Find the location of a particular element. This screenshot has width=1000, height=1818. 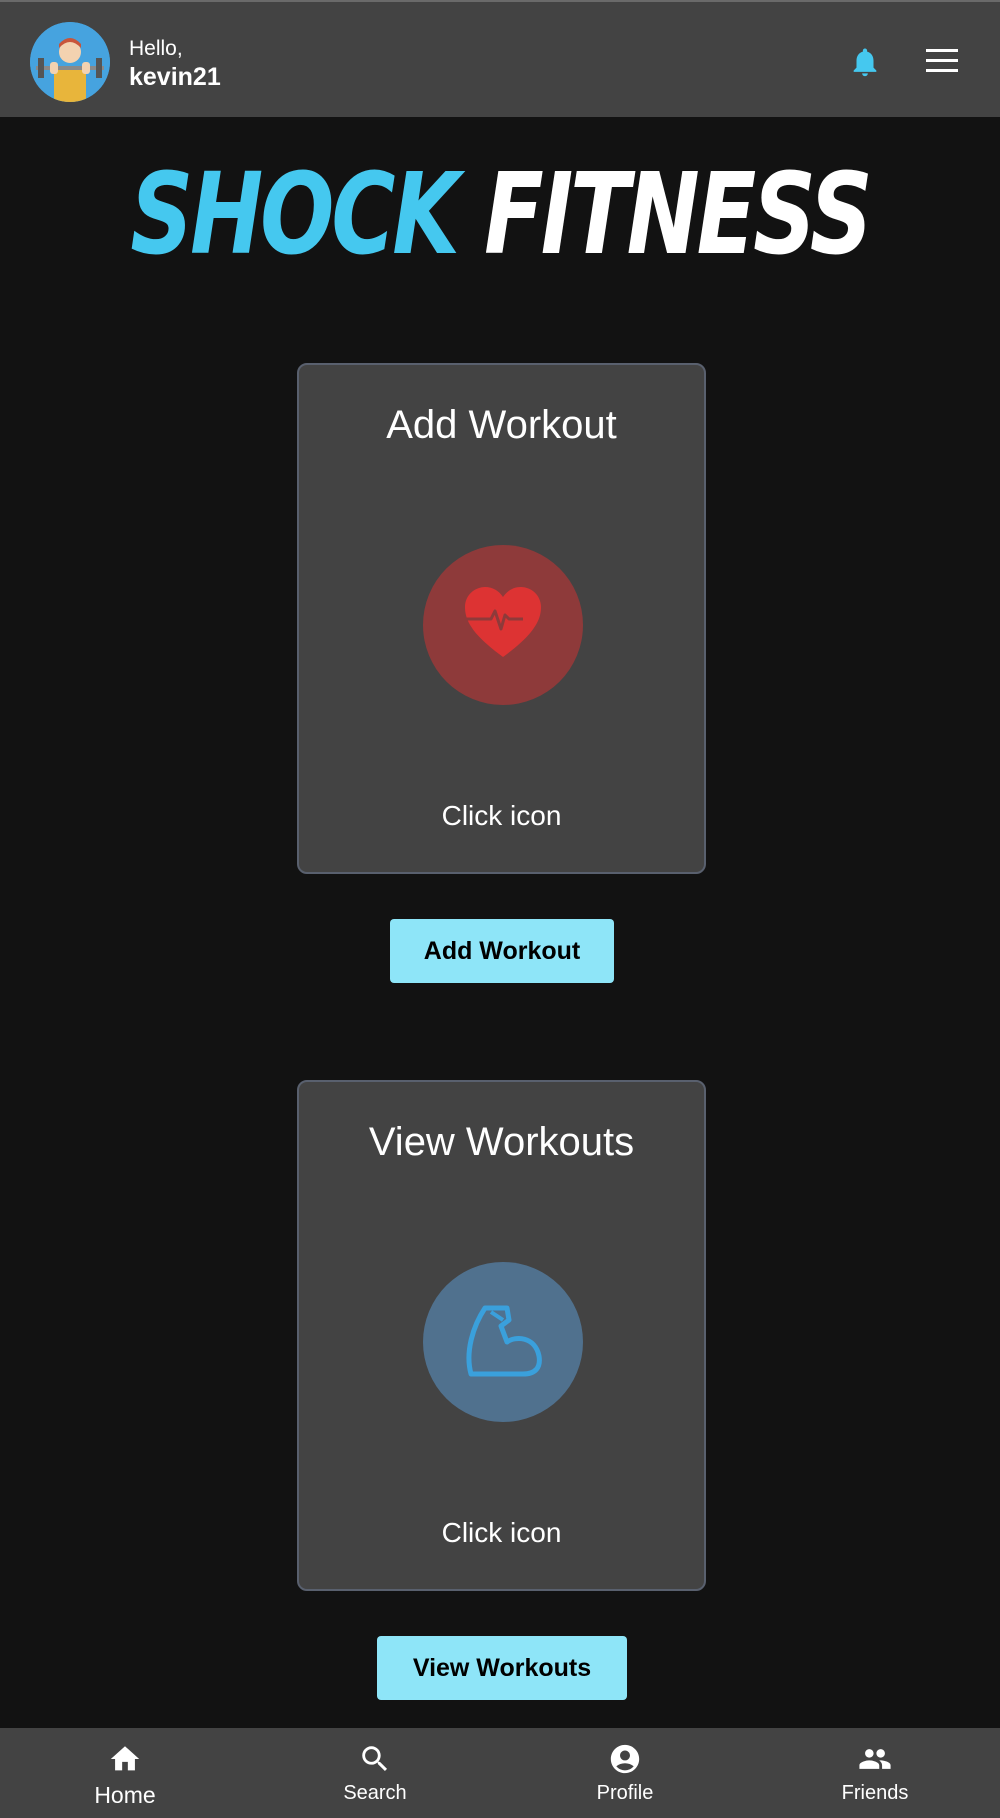

greeting: Hello, kevin21 is located at coordinates (175, 64).